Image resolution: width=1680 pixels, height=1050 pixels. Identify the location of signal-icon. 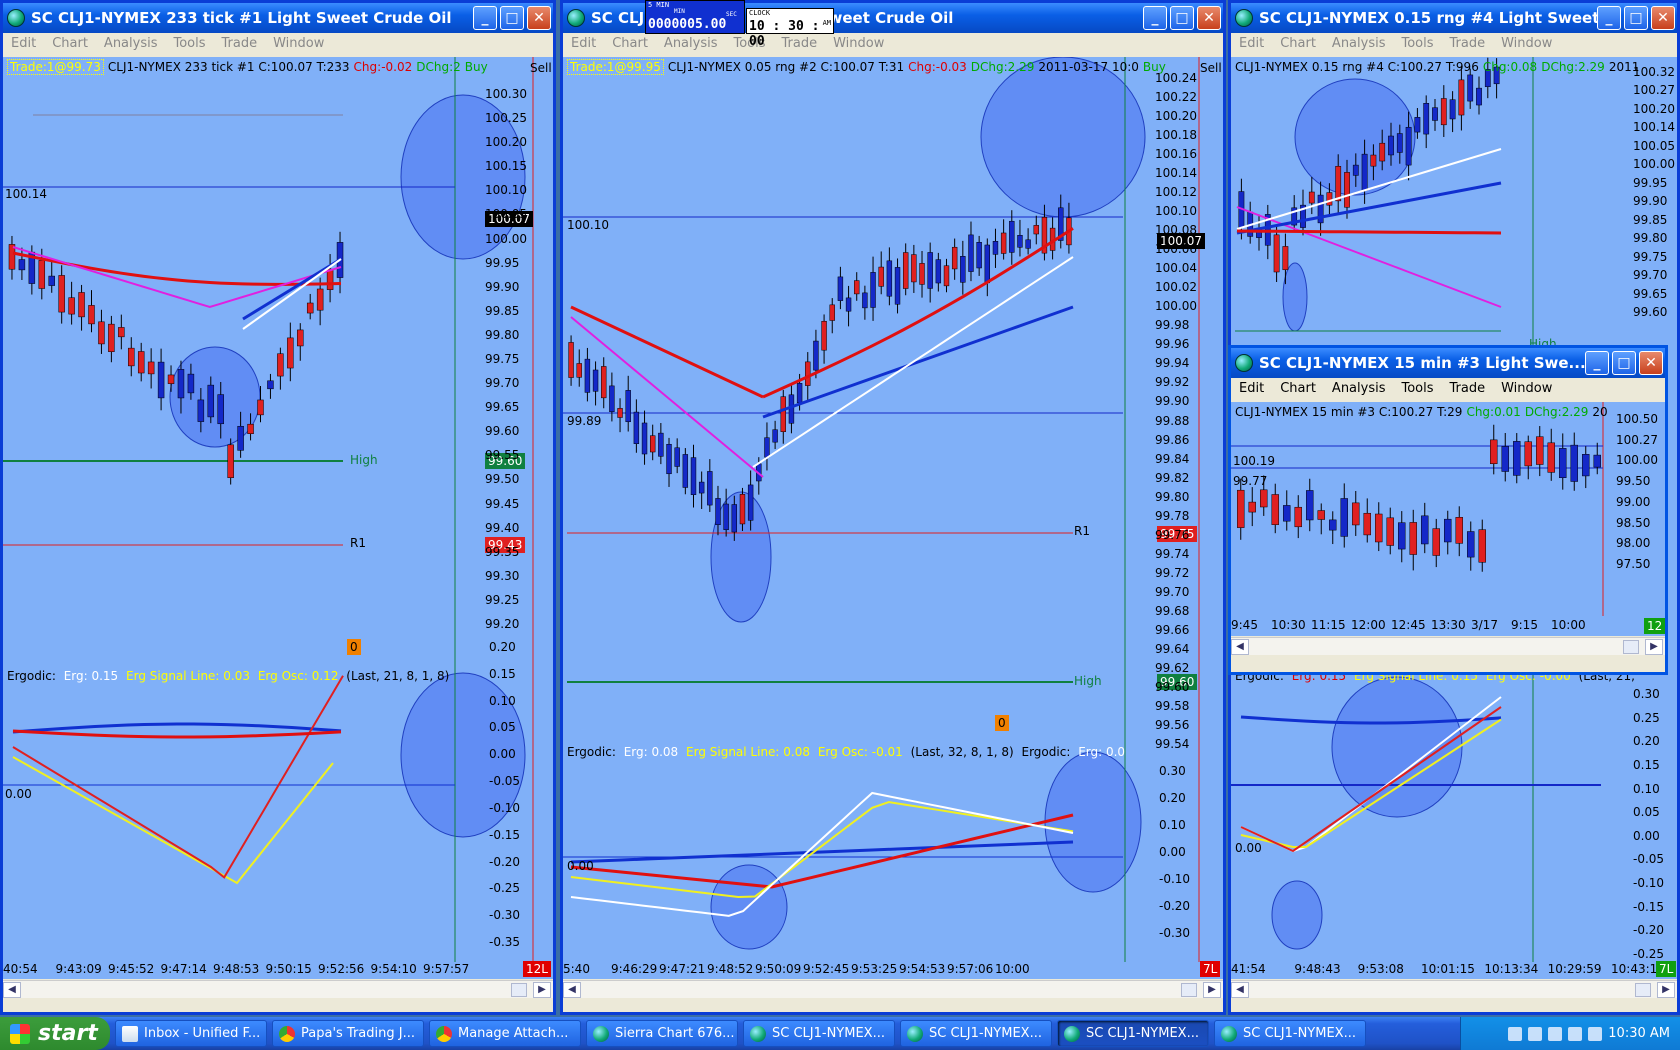
(1555, 1033).